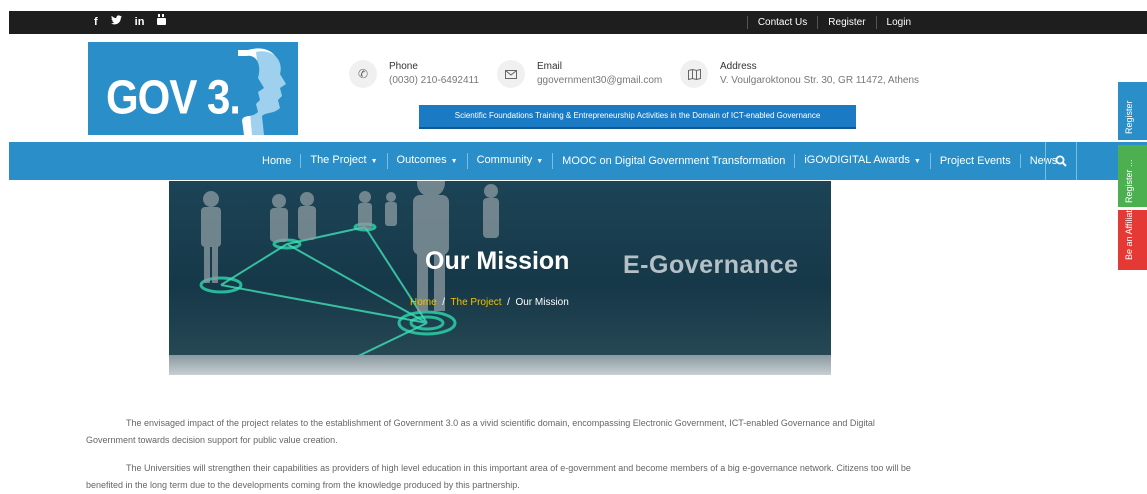  I want to click on breadcrumb-home: Home, so click(423, 302).